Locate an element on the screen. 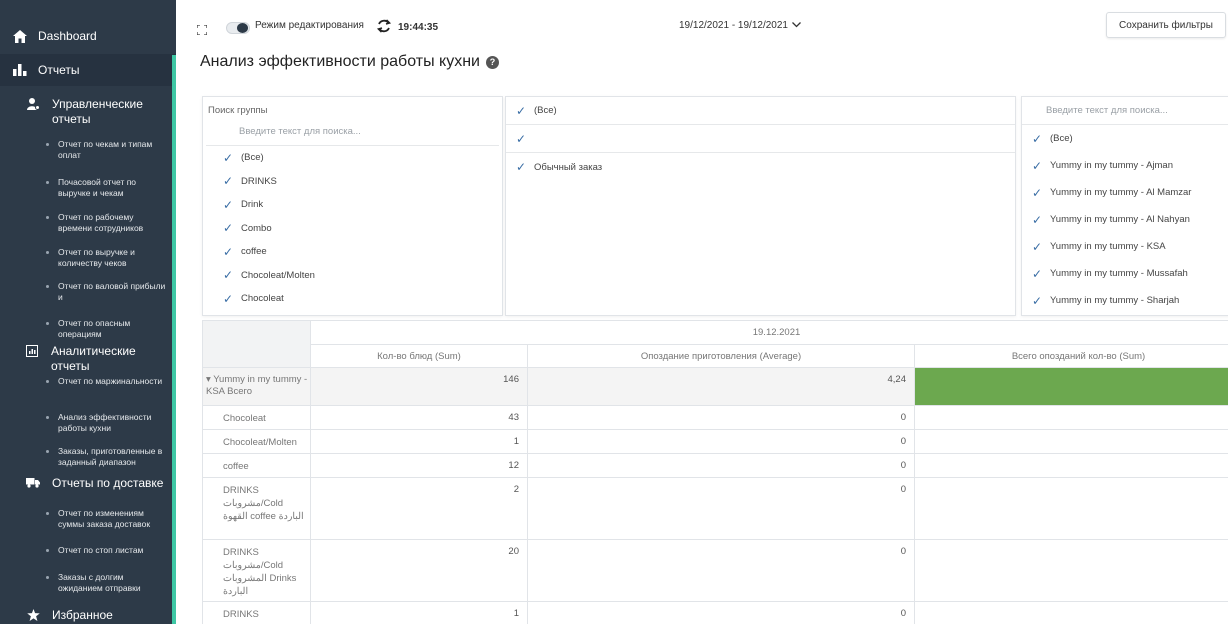  sidebar-group-management: Управленческие отчеты is located at coordinates (88, 106).